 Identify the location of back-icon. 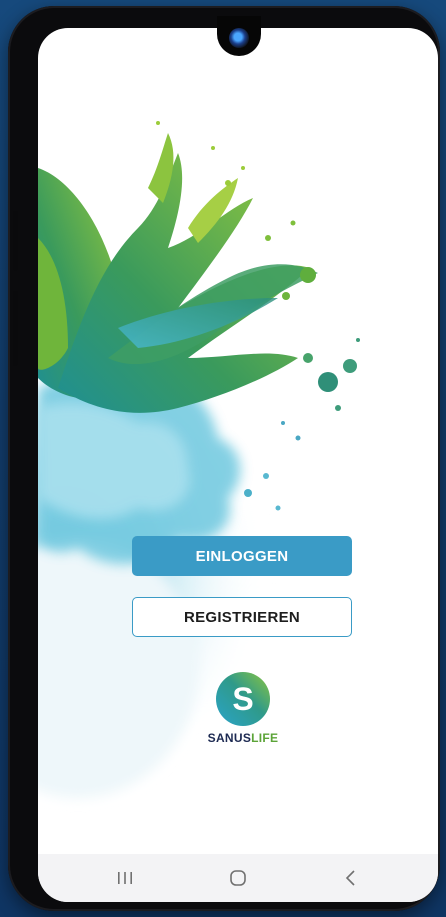
(350, 878).